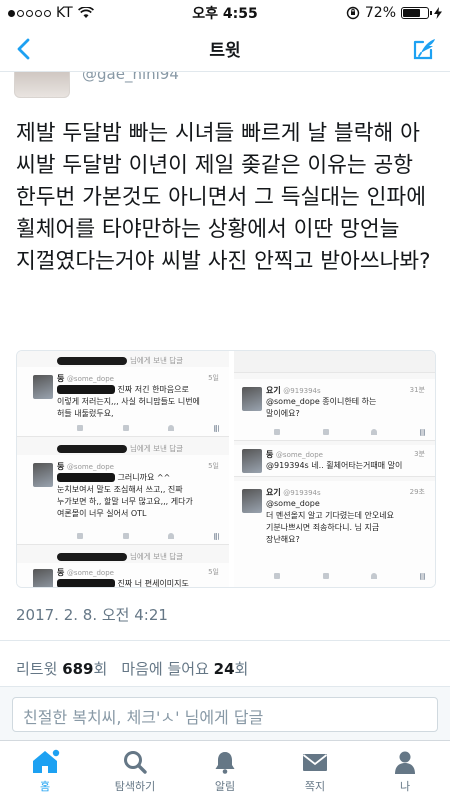  What do you see at coordinates (394, 13) in the screenshot?
I see `status-right: 72%` at bounding box center [394, 13].